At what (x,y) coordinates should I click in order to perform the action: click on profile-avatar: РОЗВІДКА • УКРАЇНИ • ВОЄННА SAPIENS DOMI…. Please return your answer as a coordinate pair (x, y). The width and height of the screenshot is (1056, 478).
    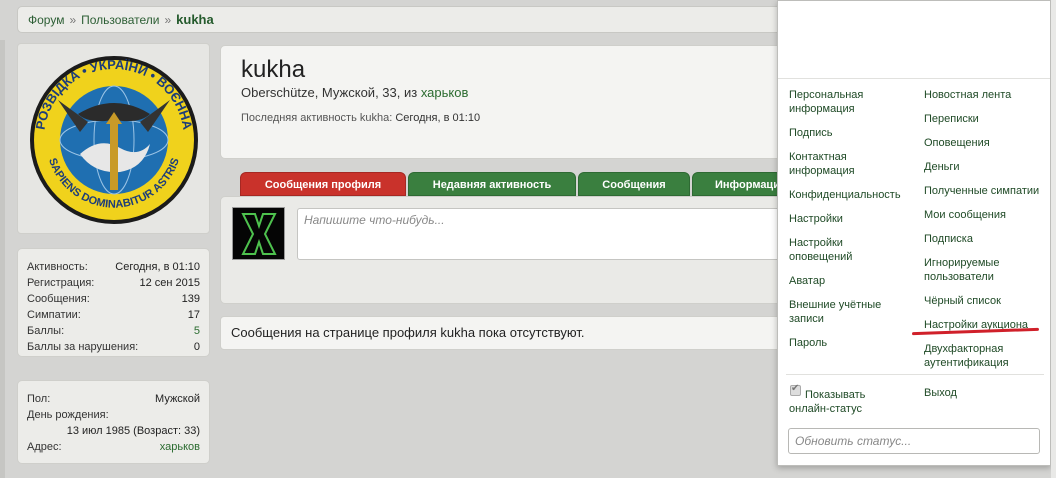
    Looking at the image, I should click on (113, 138).